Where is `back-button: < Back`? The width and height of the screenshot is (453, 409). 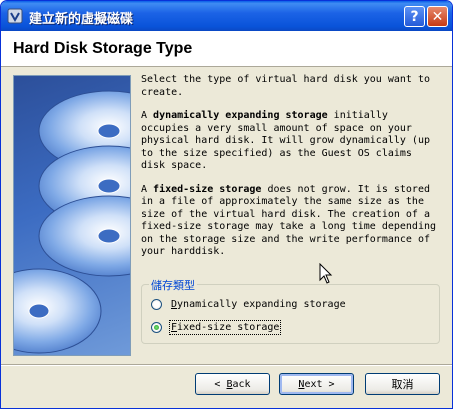 back-button: < Back is located at coordinates (232, 384).